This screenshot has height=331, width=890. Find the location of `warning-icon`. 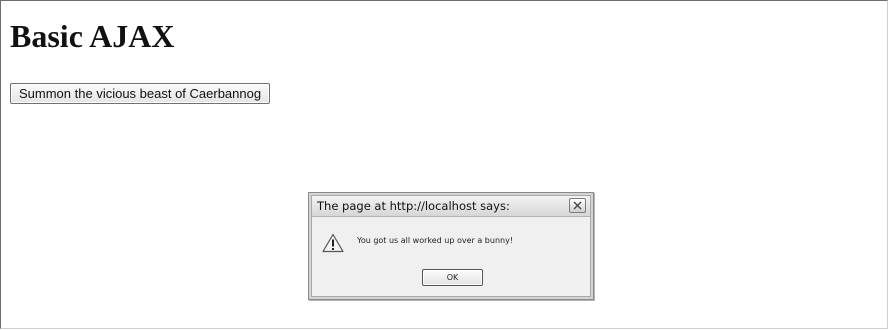

warning-icon is located at coordinates (333, 243).